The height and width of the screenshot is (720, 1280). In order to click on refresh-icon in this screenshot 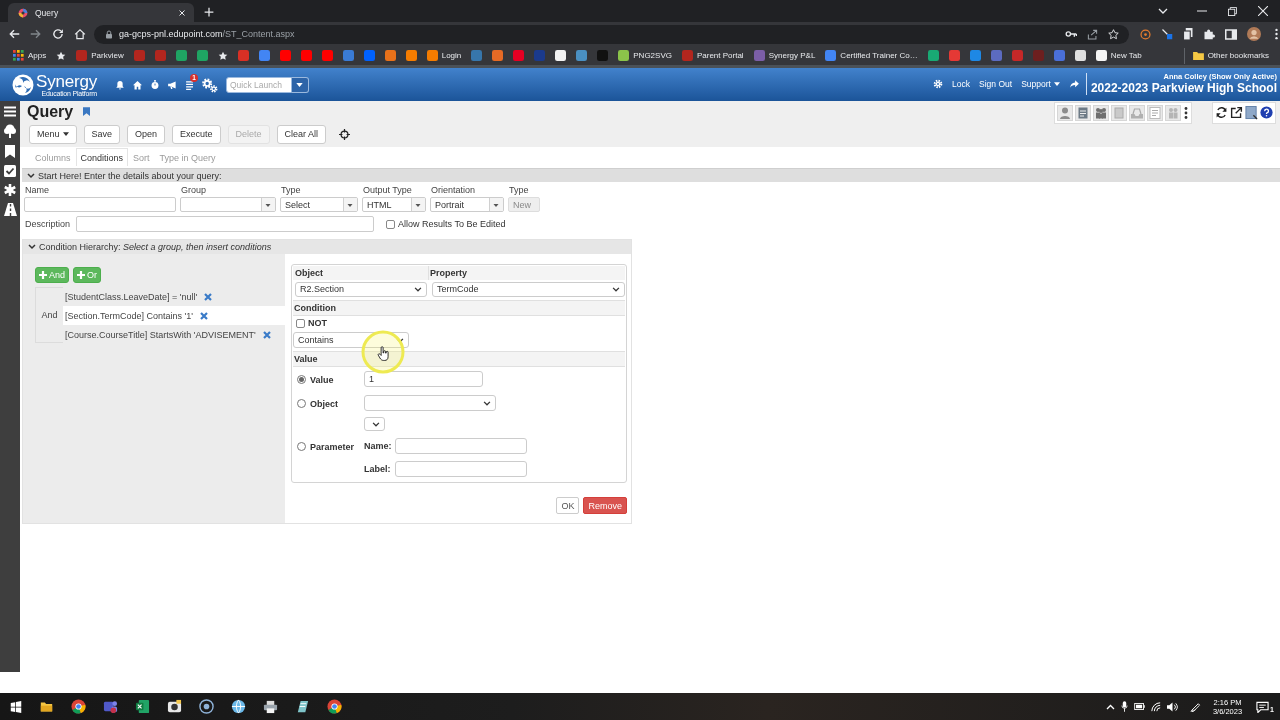, I will do `click(1221, 112)`.